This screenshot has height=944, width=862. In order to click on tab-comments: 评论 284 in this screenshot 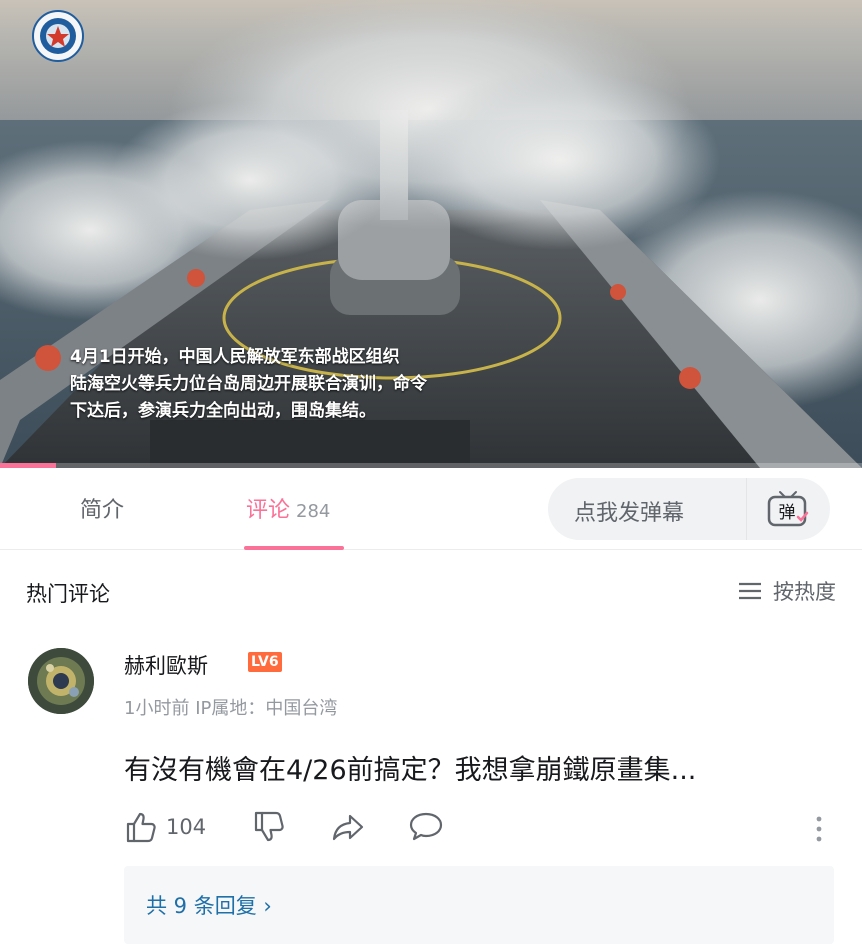, I will do `click(288, 508)`.